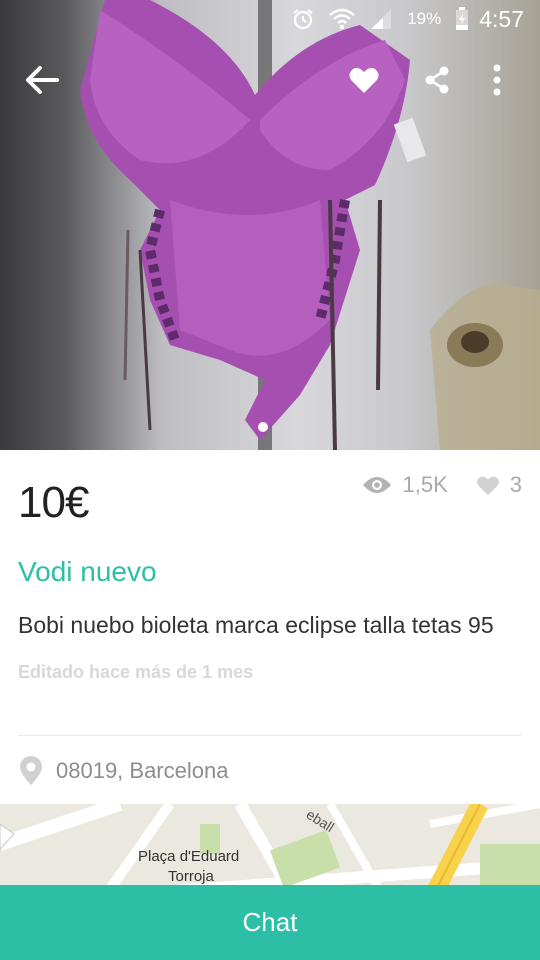  I want to click on chat-button: Chat, so click(270, 922).